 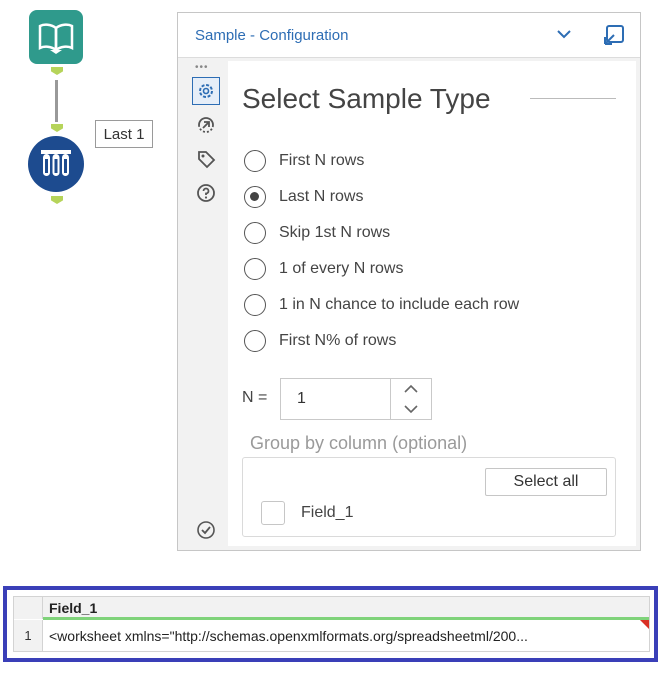 I want to click on radio-first-n-rows: First N rows, so click(x=304, y=161).